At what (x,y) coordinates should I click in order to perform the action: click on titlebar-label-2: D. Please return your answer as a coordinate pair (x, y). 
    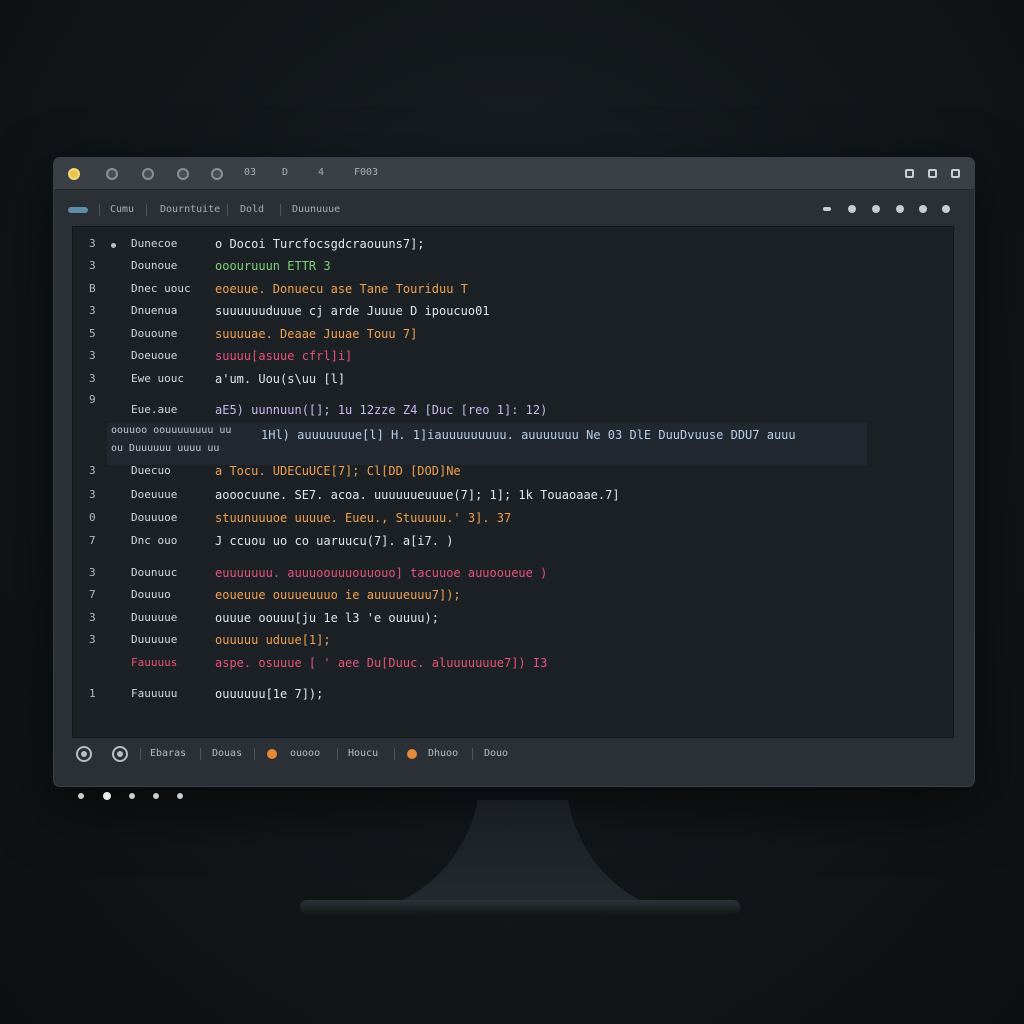
    Looking at the image, I should click on (285, 172).